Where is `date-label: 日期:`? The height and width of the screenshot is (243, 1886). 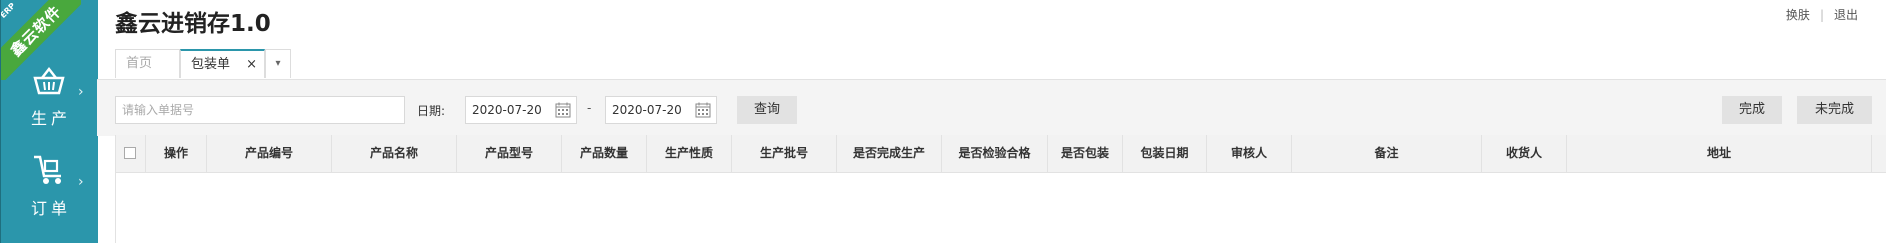
date-label: 日期: is located at coordinates (431, 111).